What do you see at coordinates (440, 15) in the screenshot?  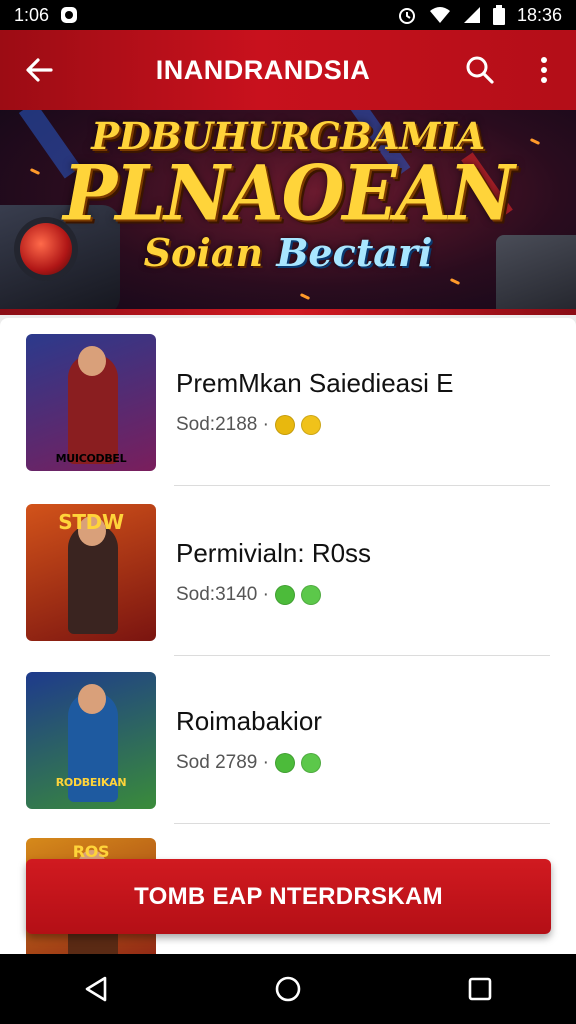 I see `wifi-icon` at bounding box center [440, 15].